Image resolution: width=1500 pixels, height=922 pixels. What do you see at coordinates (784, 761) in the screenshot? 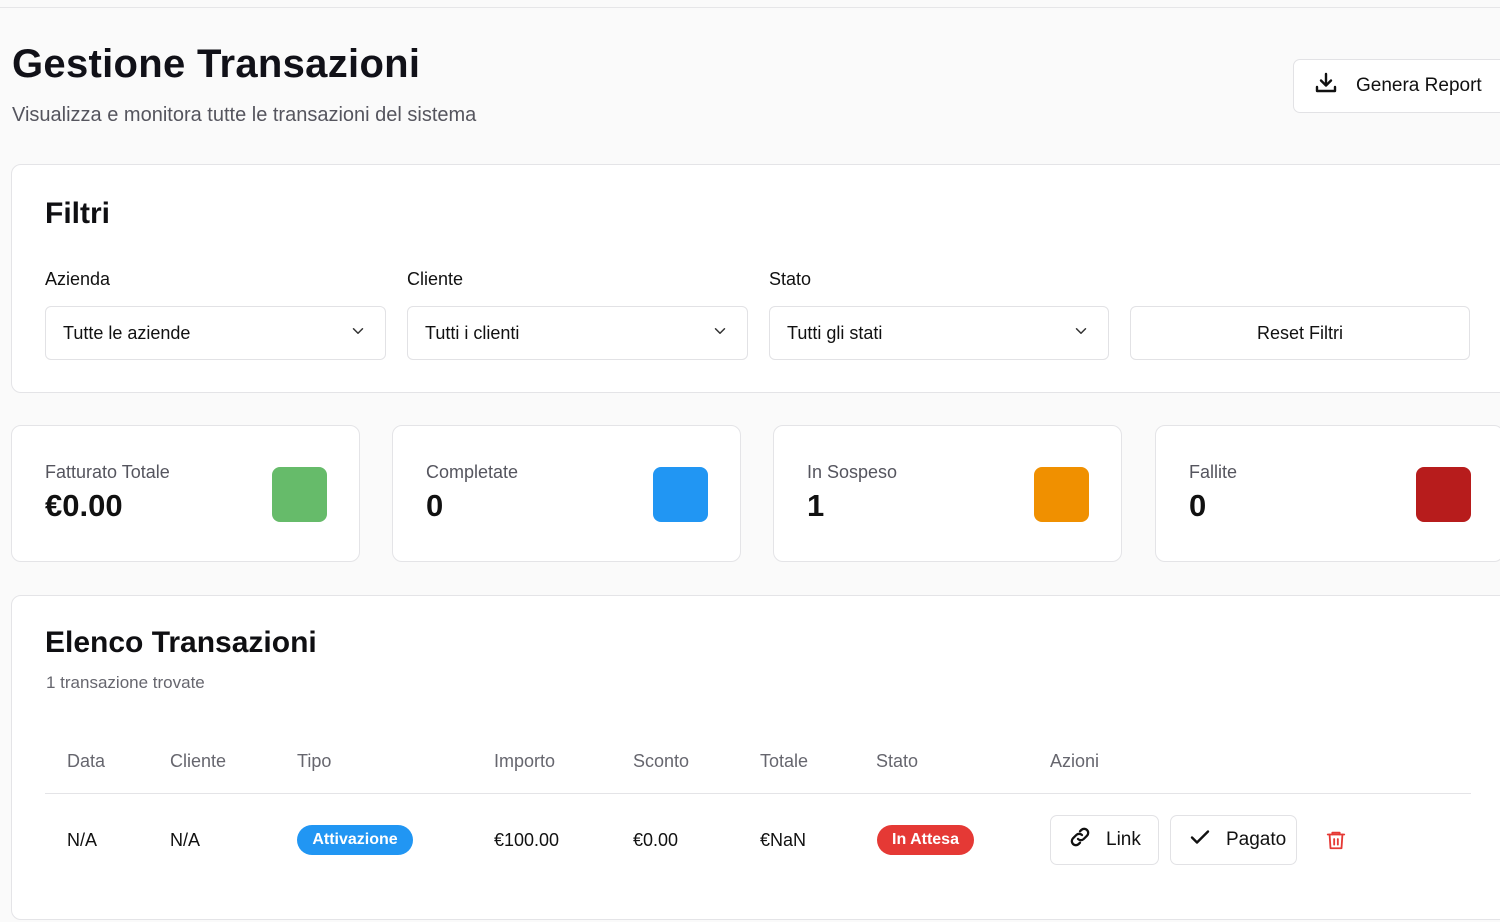
I see `column-header: Totale` at bounding box center [784, 761].